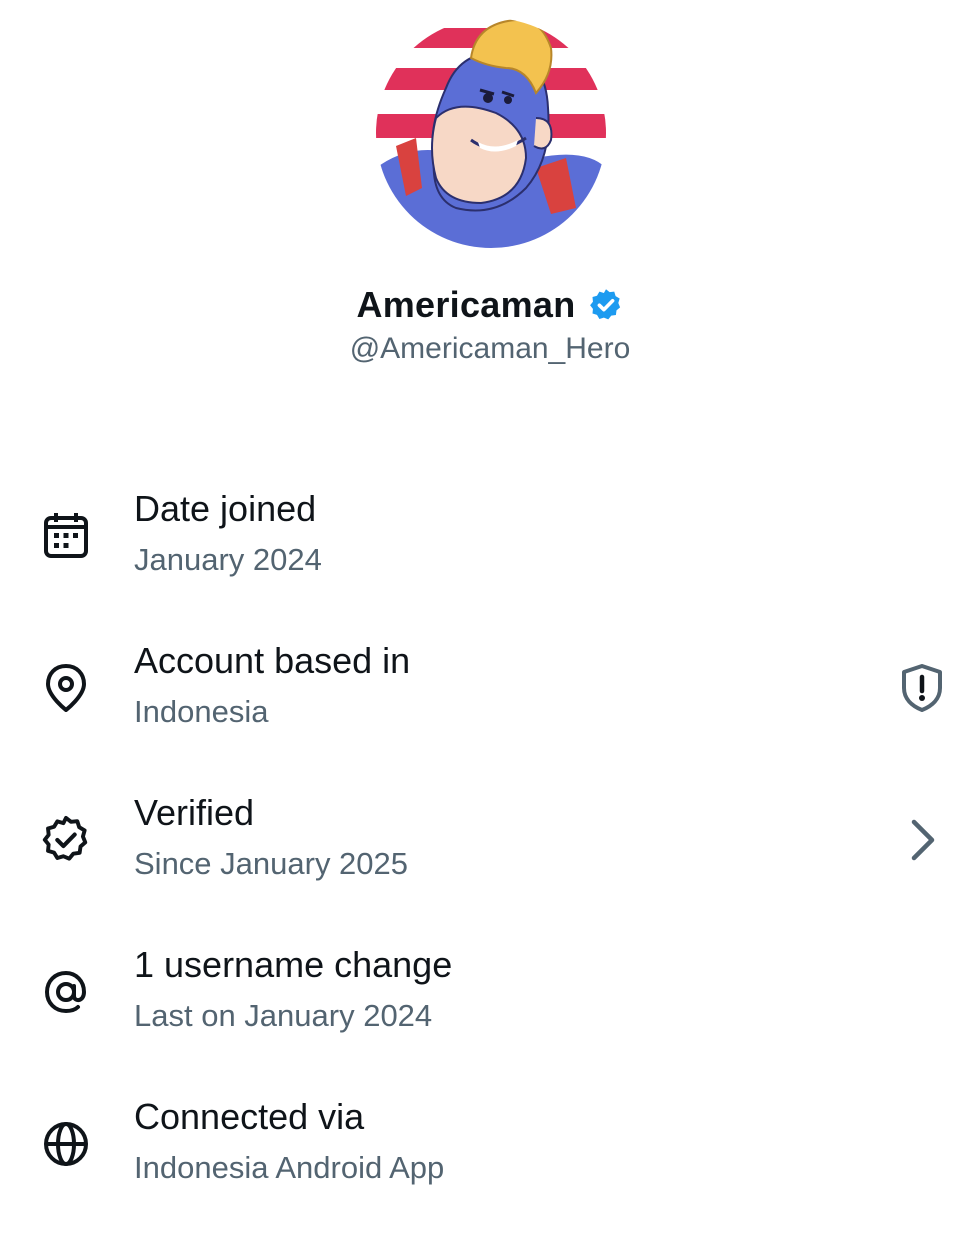 The height and width of the screenshot is (1238, 980). What do you see at coordinates (194, 812) in the screenshot?
I see `row-title: Verified` at bounding box center [194, 812].